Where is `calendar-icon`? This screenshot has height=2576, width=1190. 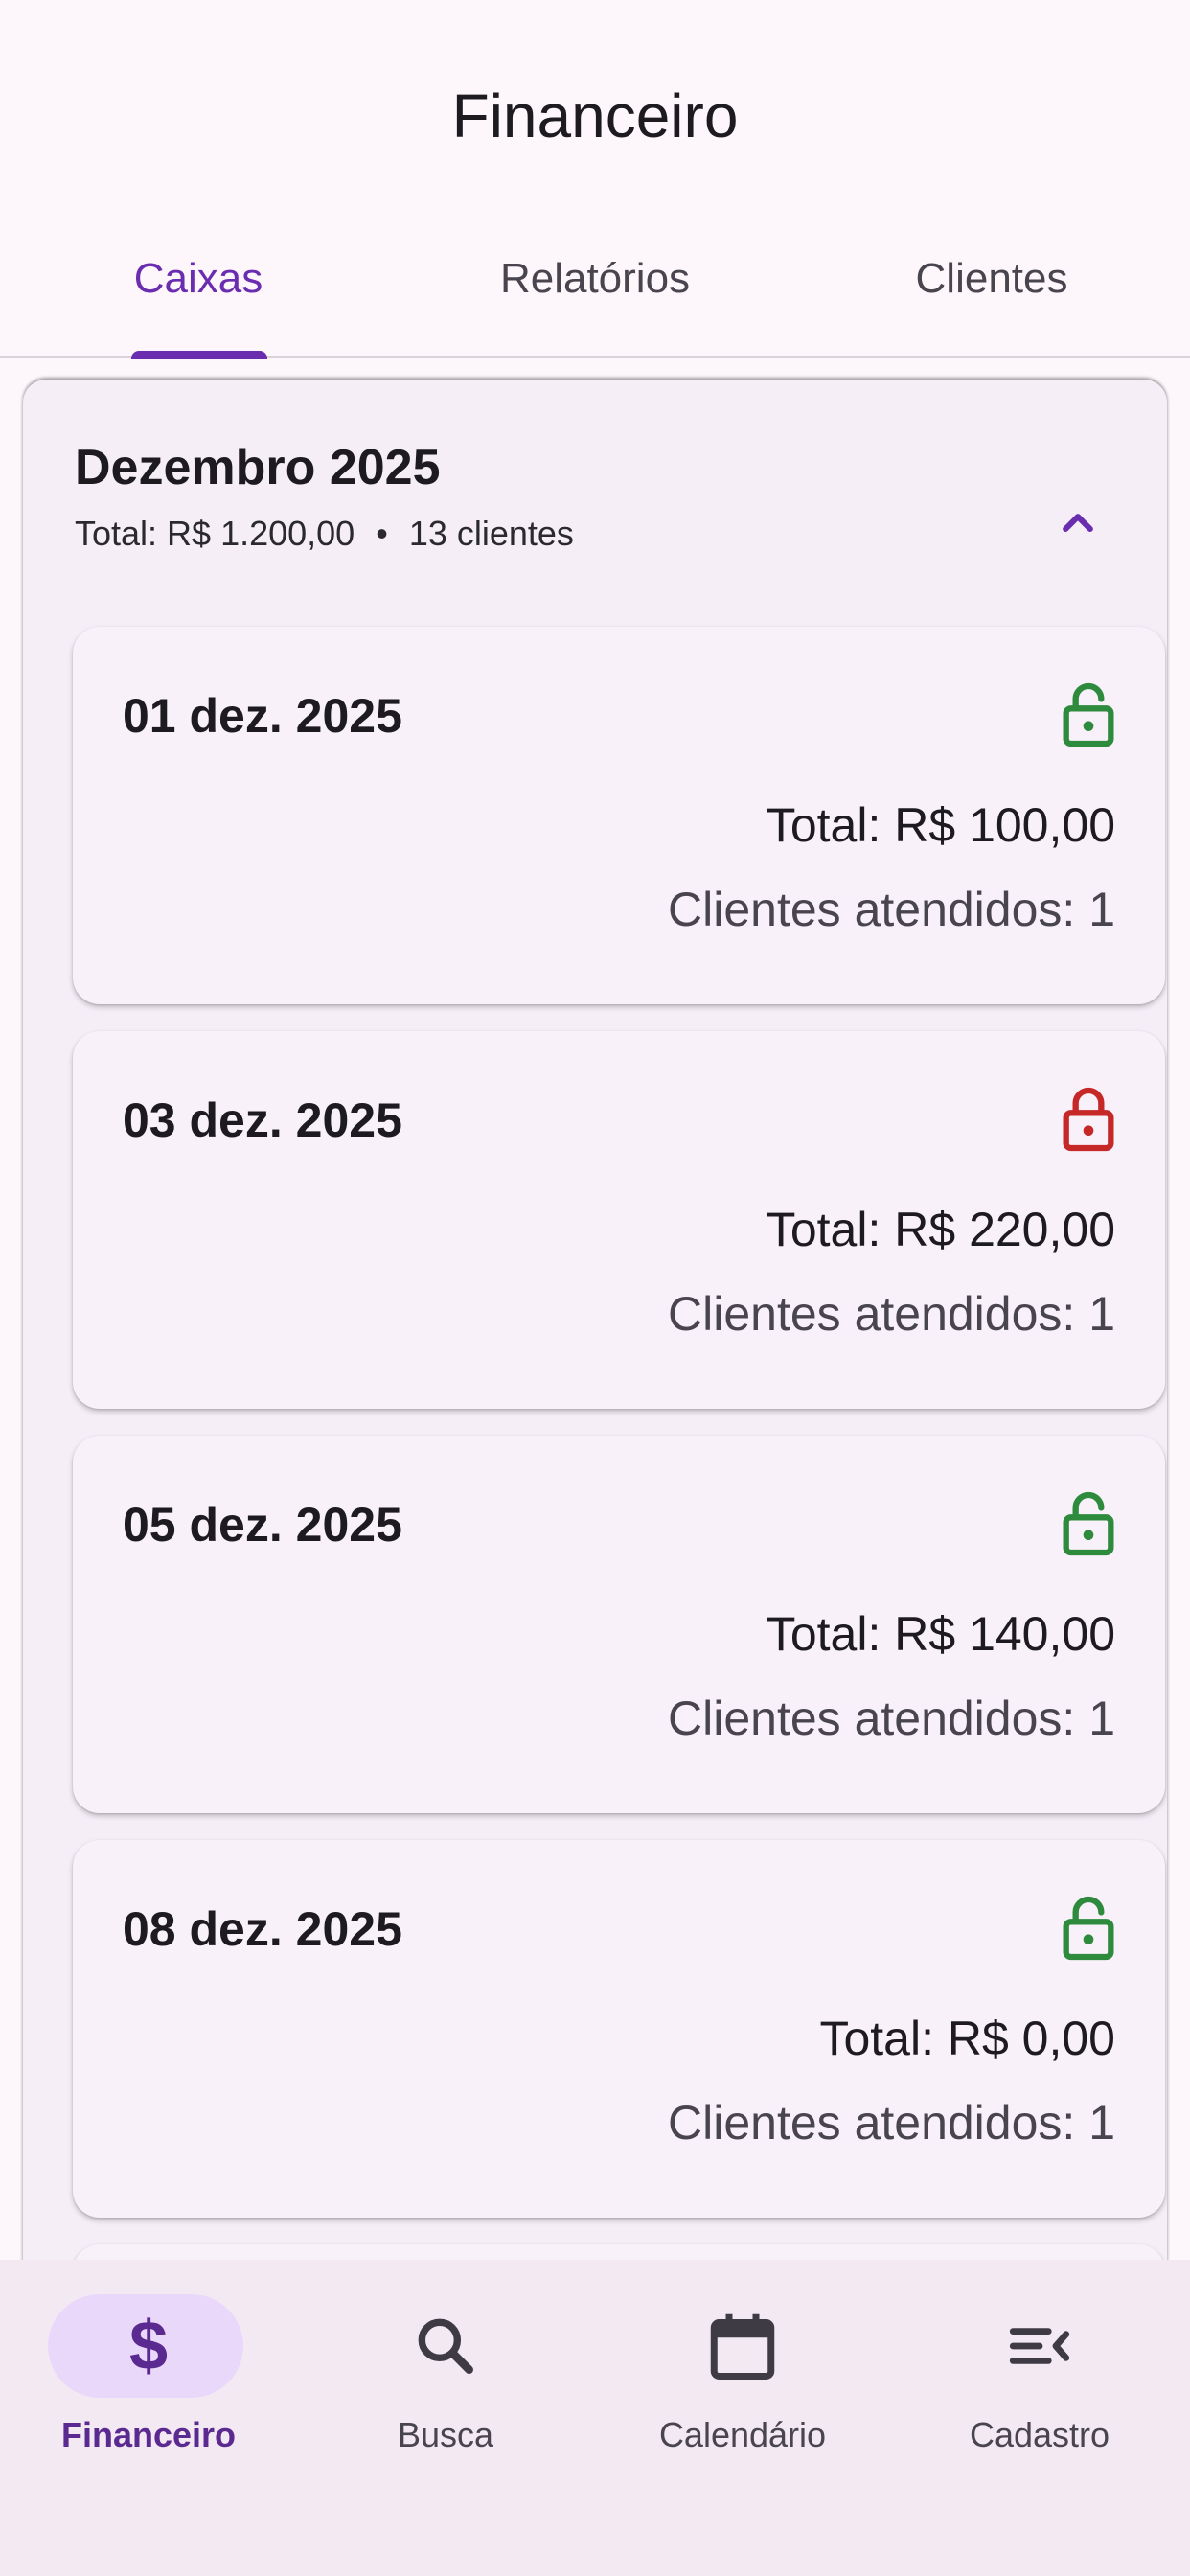
calendar-icon is located at coordinates (743, 2346).